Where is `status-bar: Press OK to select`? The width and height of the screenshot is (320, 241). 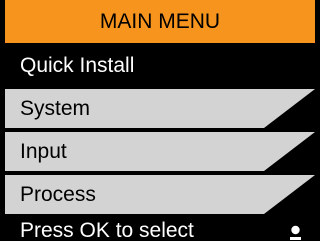 status-bar: Press OK to select is located at coordinates (160, 229).